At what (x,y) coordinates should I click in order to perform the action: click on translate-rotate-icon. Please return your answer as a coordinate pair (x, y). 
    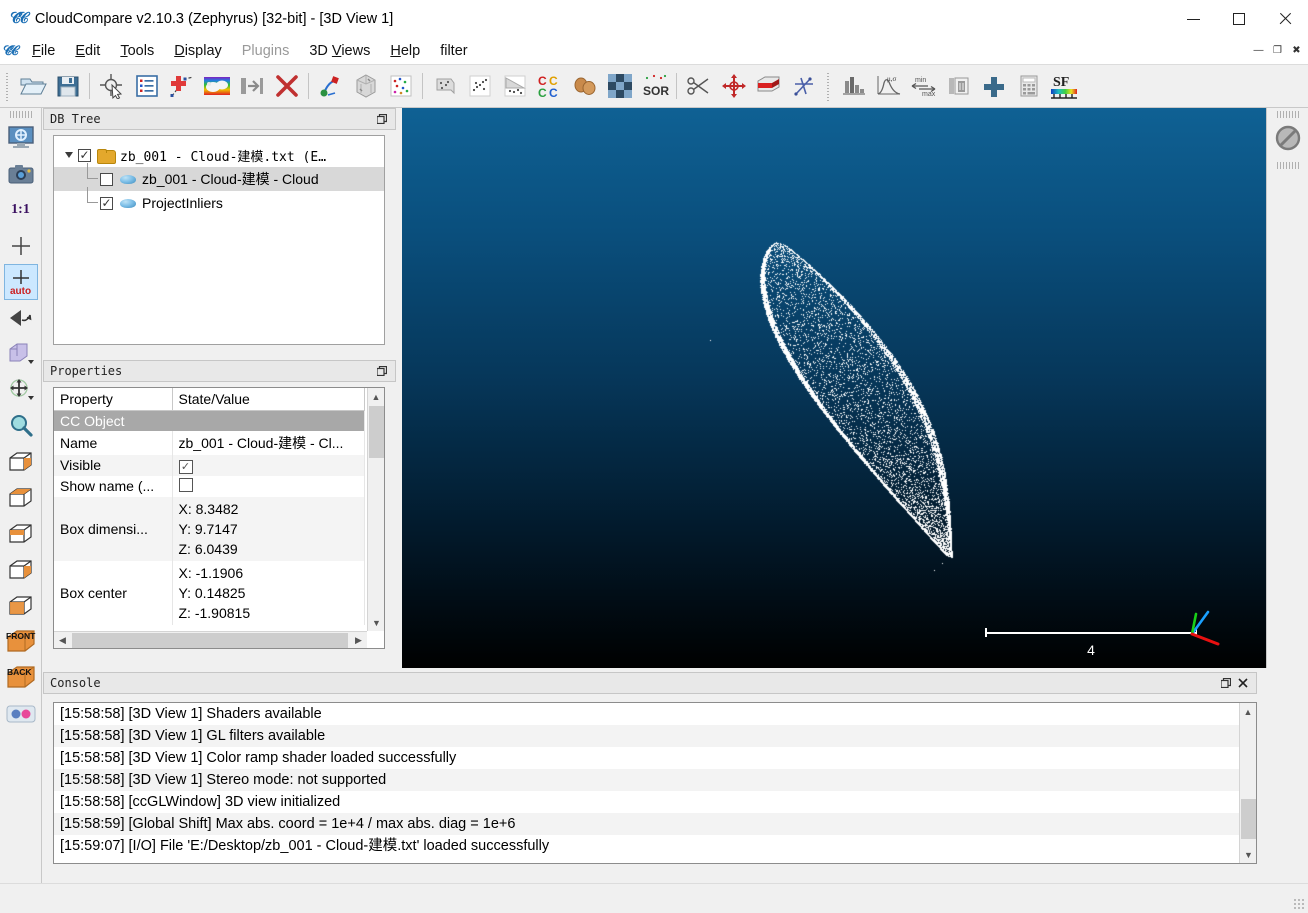
    Looking at the image, I should click on (733, 86).